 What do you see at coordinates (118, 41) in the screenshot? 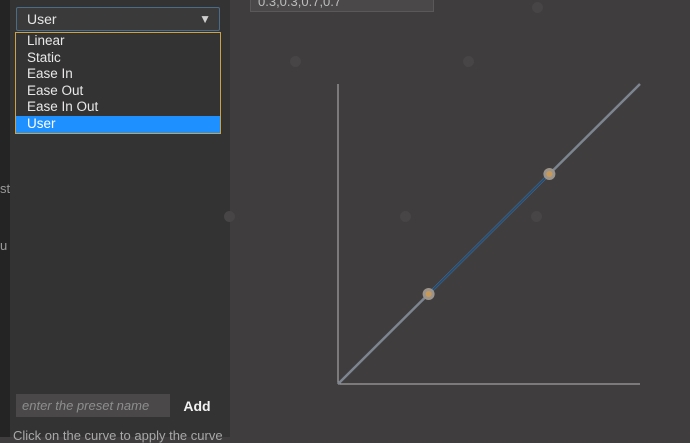
I see `dropdown-option: Linear` at bounding box center [118, 41].